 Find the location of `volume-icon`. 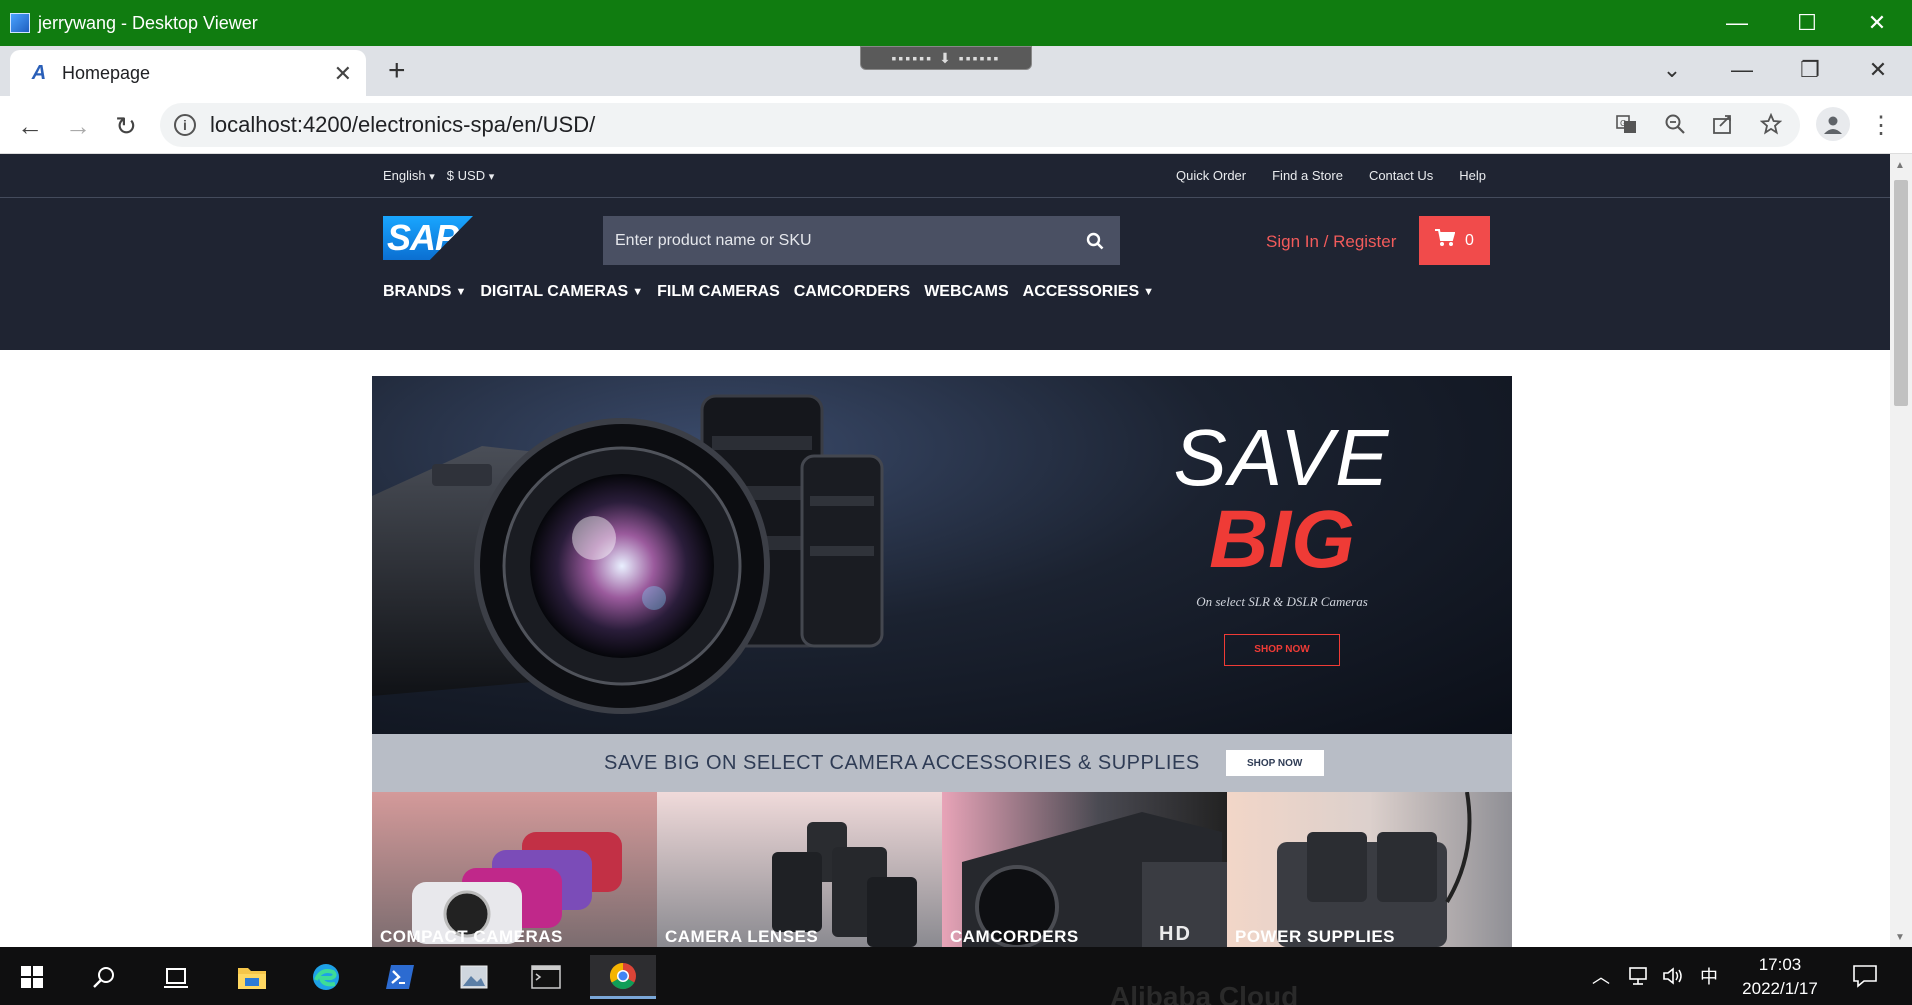

volume-icon is located at coordinates (1674, 976).